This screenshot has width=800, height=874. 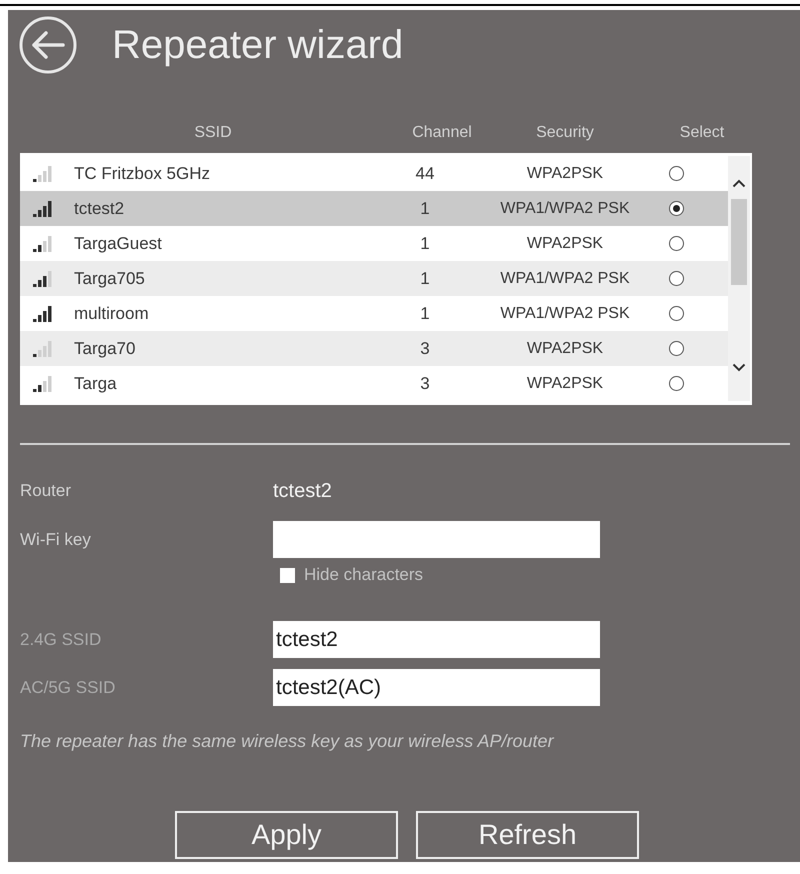 I want to click on network-name: TC Fritzbox 5GHz, so click(x=142, y=173).